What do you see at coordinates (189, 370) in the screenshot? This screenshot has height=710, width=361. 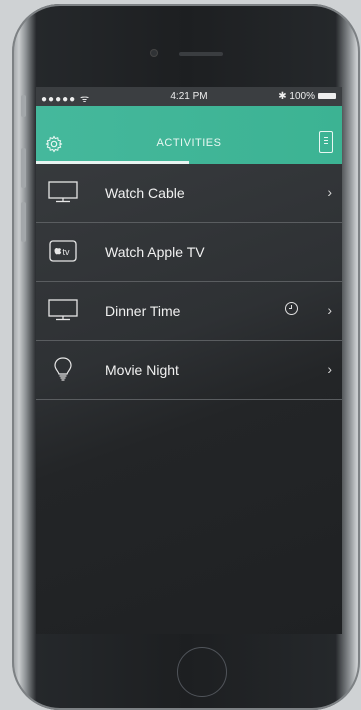 I see `activity-movie-night: Movie Night ›` at bounding box center [189, 370].